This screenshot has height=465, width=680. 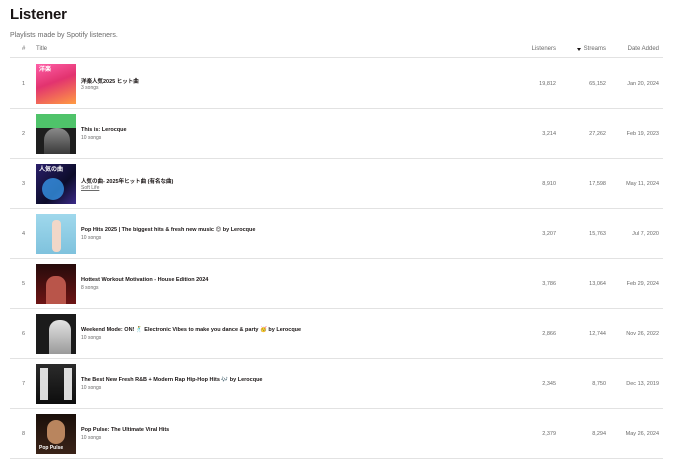 I want to click on playlist-cover: Pop Pulse, so click(x=56, y=434).